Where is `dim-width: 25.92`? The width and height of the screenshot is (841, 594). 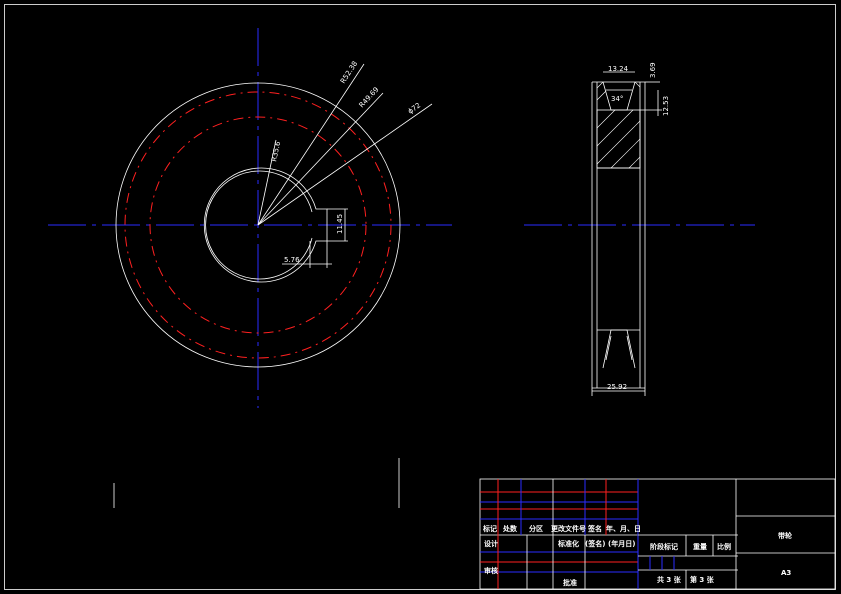
dim-width: 25.92 is located at coordinates (617, 387).